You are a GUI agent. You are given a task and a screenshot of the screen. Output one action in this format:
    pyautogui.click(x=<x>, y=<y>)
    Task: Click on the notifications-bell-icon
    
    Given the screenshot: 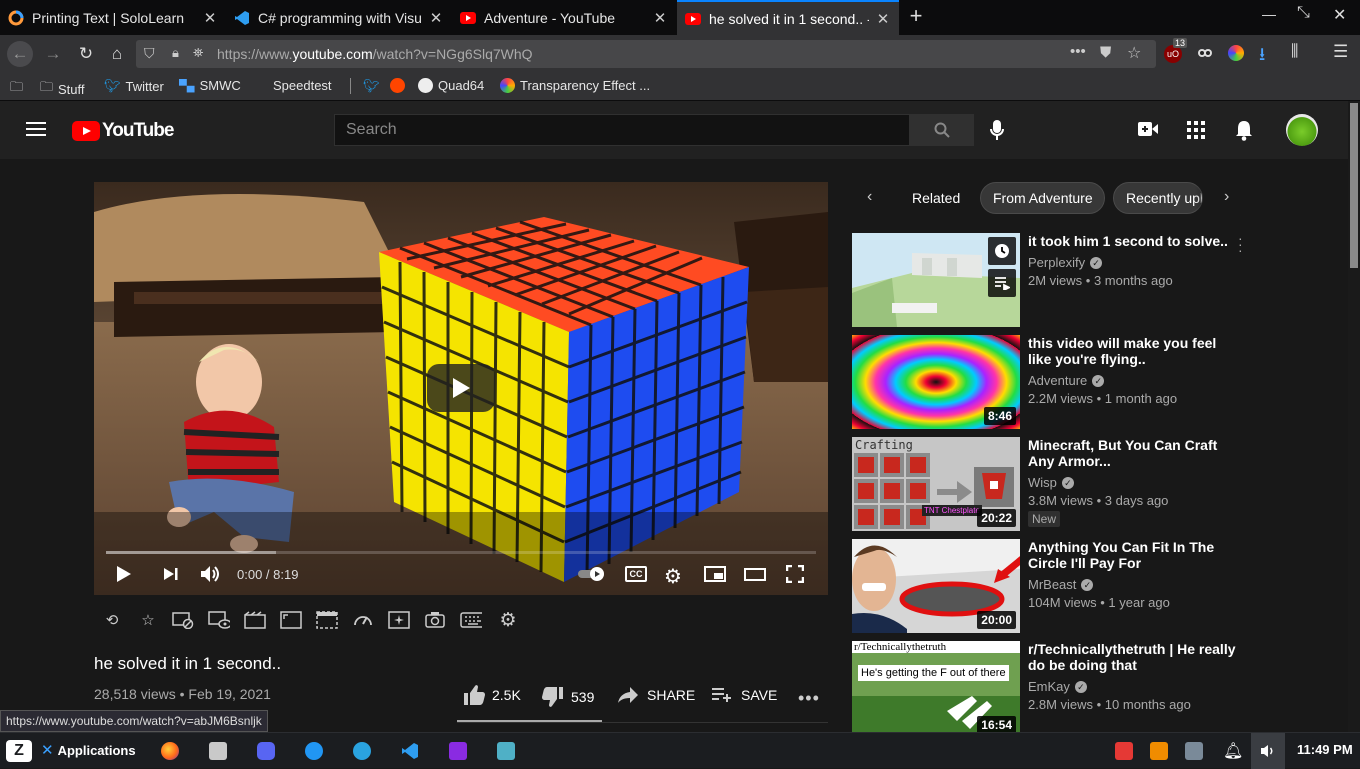 What is the action you would take?
    pyautogui.click(x=1244, y=130)
    